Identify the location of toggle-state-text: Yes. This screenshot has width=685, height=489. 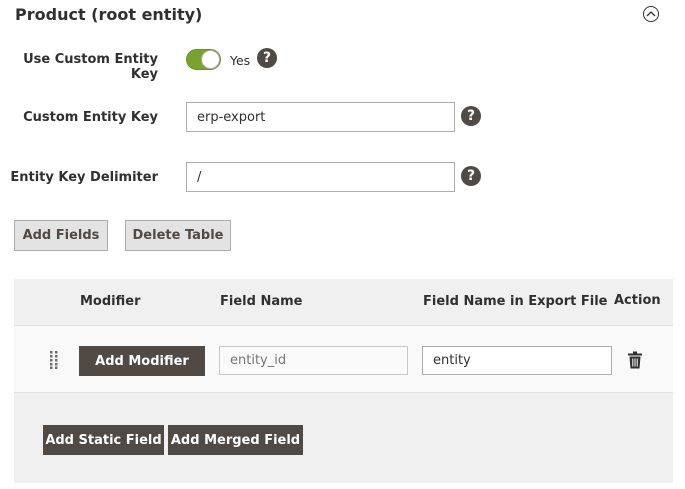
(240, 60).